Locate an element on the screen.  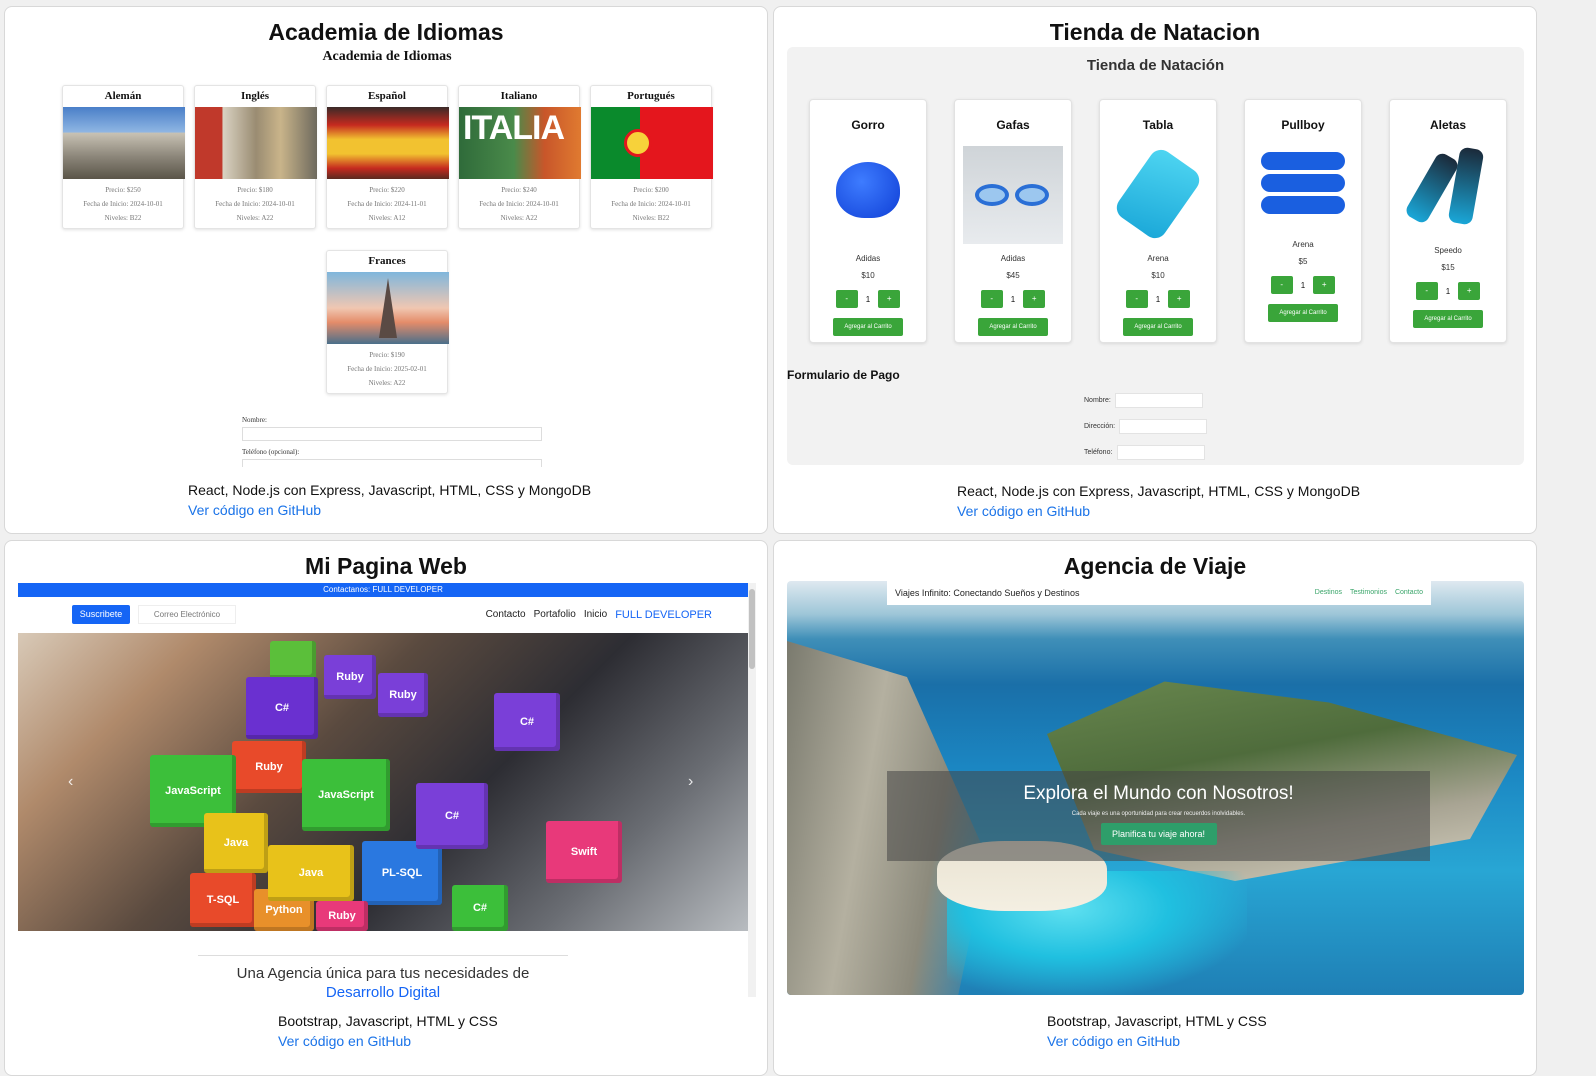
contact-topbar: Contactanos: FULL DEVELOPER is located at coordinates (383, 590).